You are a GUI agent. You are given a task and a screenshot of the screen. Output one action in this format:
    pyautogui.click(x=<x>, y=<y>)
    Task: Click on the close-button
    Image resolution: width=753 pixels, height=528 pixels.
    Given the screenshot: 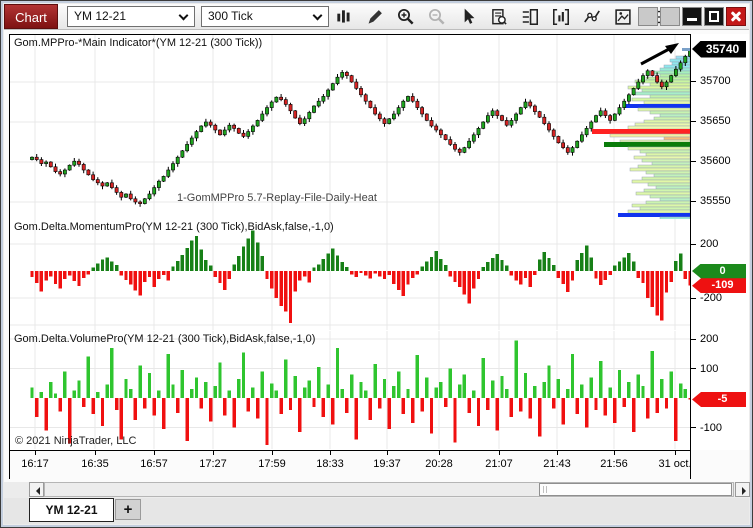 What is the action you would take?
    pyautogui.click(x=736, y=16)
    